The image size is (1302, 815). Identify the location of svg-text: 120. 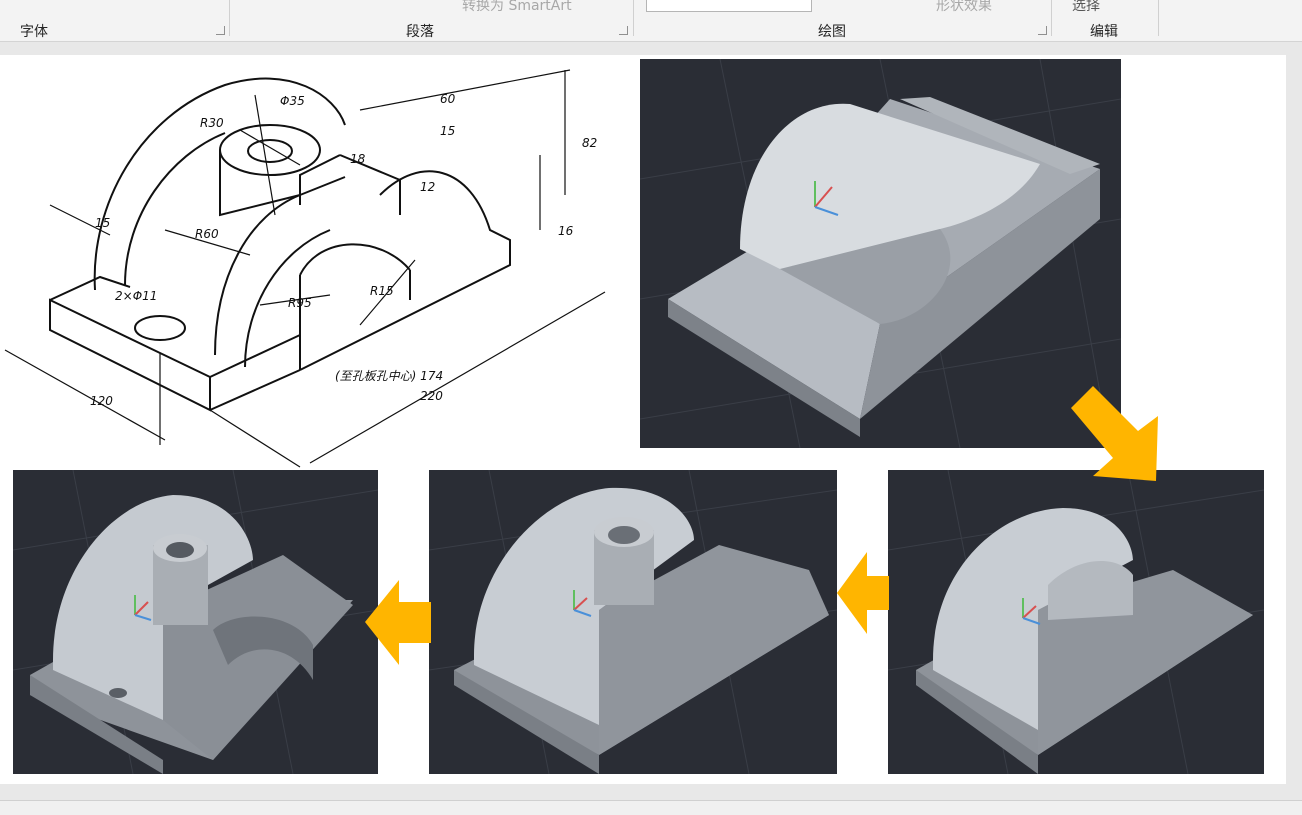
(101, 401).